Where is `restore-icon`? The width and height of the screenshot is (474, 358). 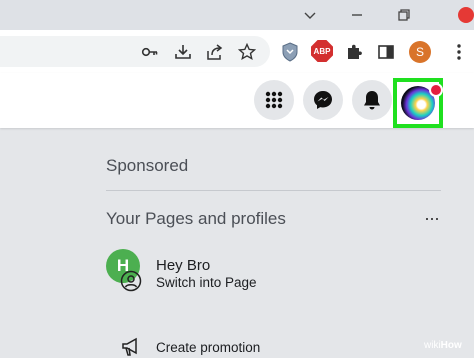
restore-icon is located at coordinates (404, 15).